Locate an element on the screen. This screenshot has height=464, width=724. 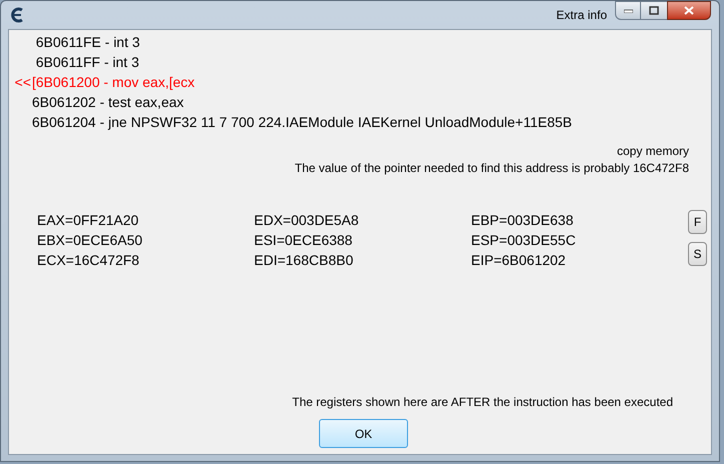
disassembly-line: 6B0611FE - int 3 is located at coordinates (85, 42).